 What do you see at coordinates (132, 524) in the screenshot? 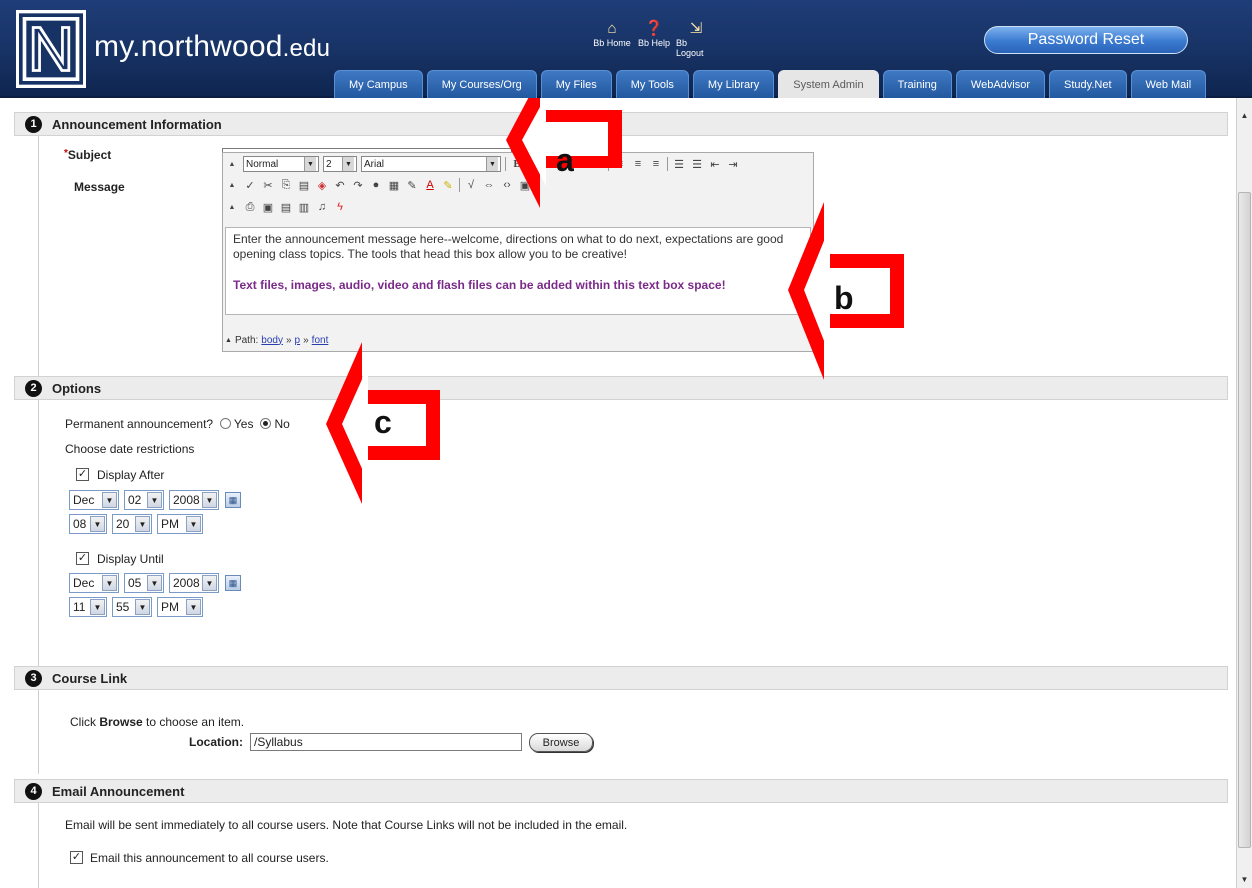
I see `display-after-minute-select: 20 ▼` at bounding box center [132, 524].